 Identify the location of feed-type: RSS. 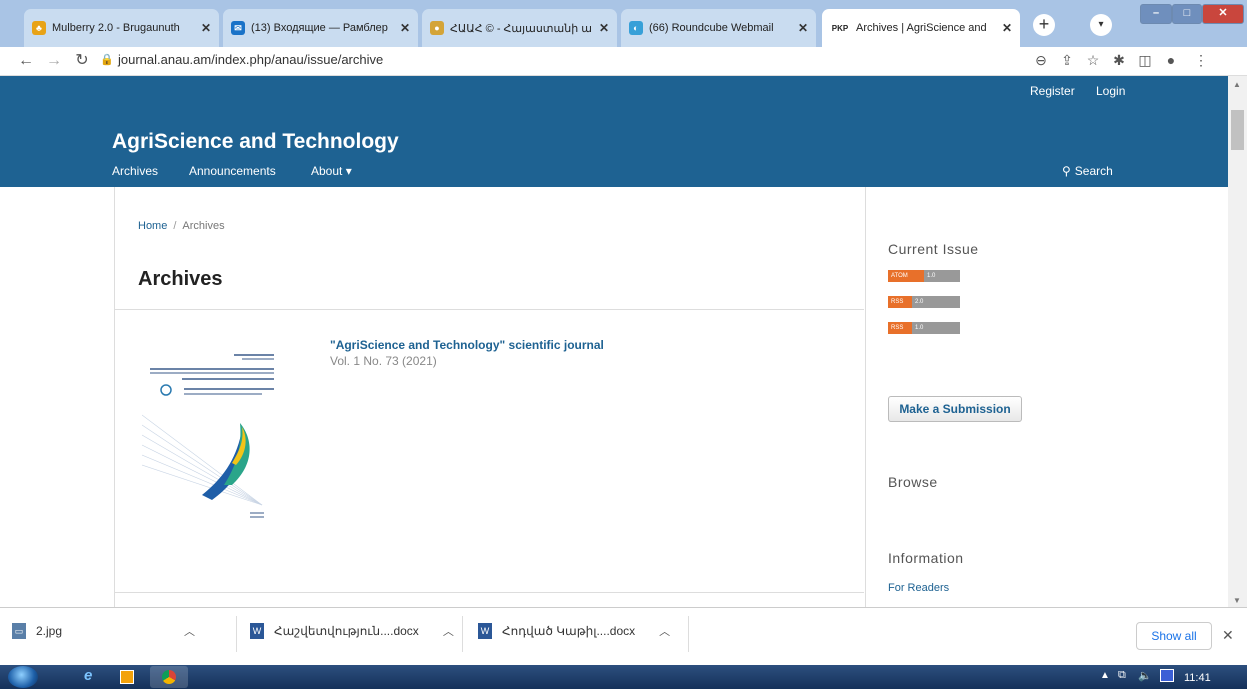
(900, 328).